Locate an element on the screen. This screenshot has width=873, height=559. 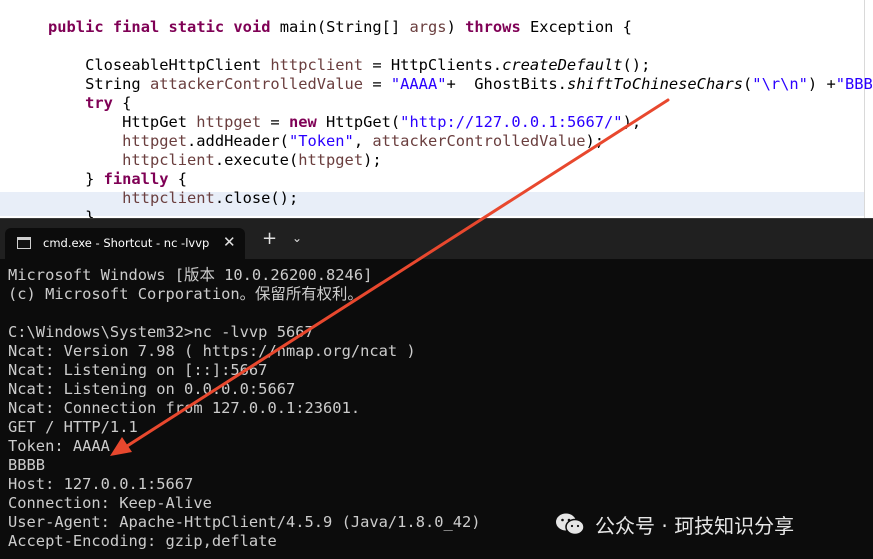
terminal-line: Accept-Encoding: gzip,deflate is located at coordinates (142, 541).